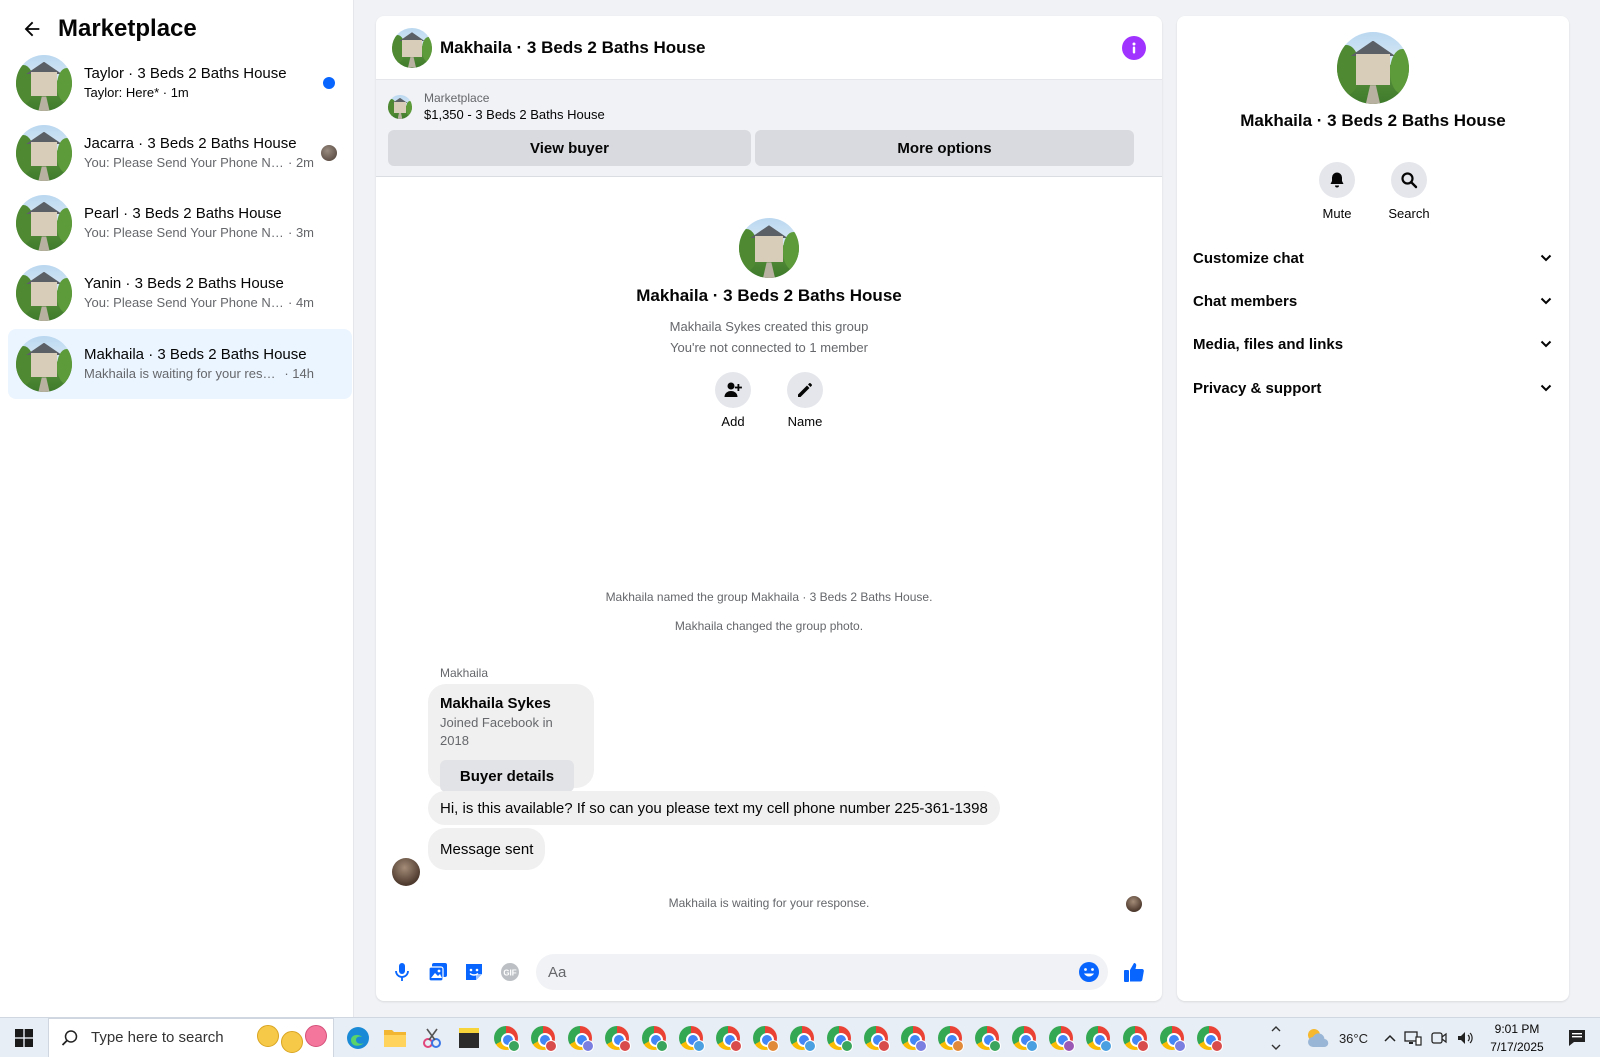 The image size is (1600, 1057). Describe the element at coordinates (769, 347) in the screenshot. I see `group-connection-text: You're not connected to 1 member` at that location.